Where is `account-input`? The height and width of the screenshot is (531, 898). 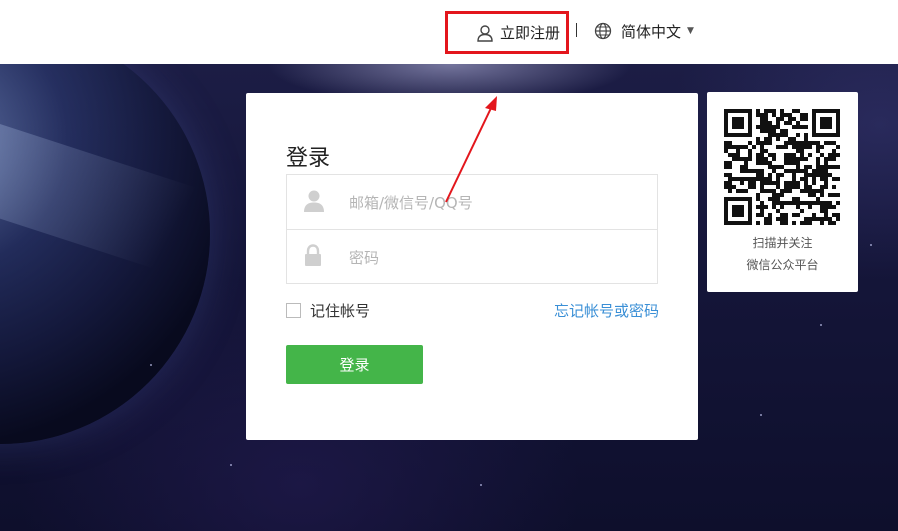
account-input is located at coordinates (499, 203).